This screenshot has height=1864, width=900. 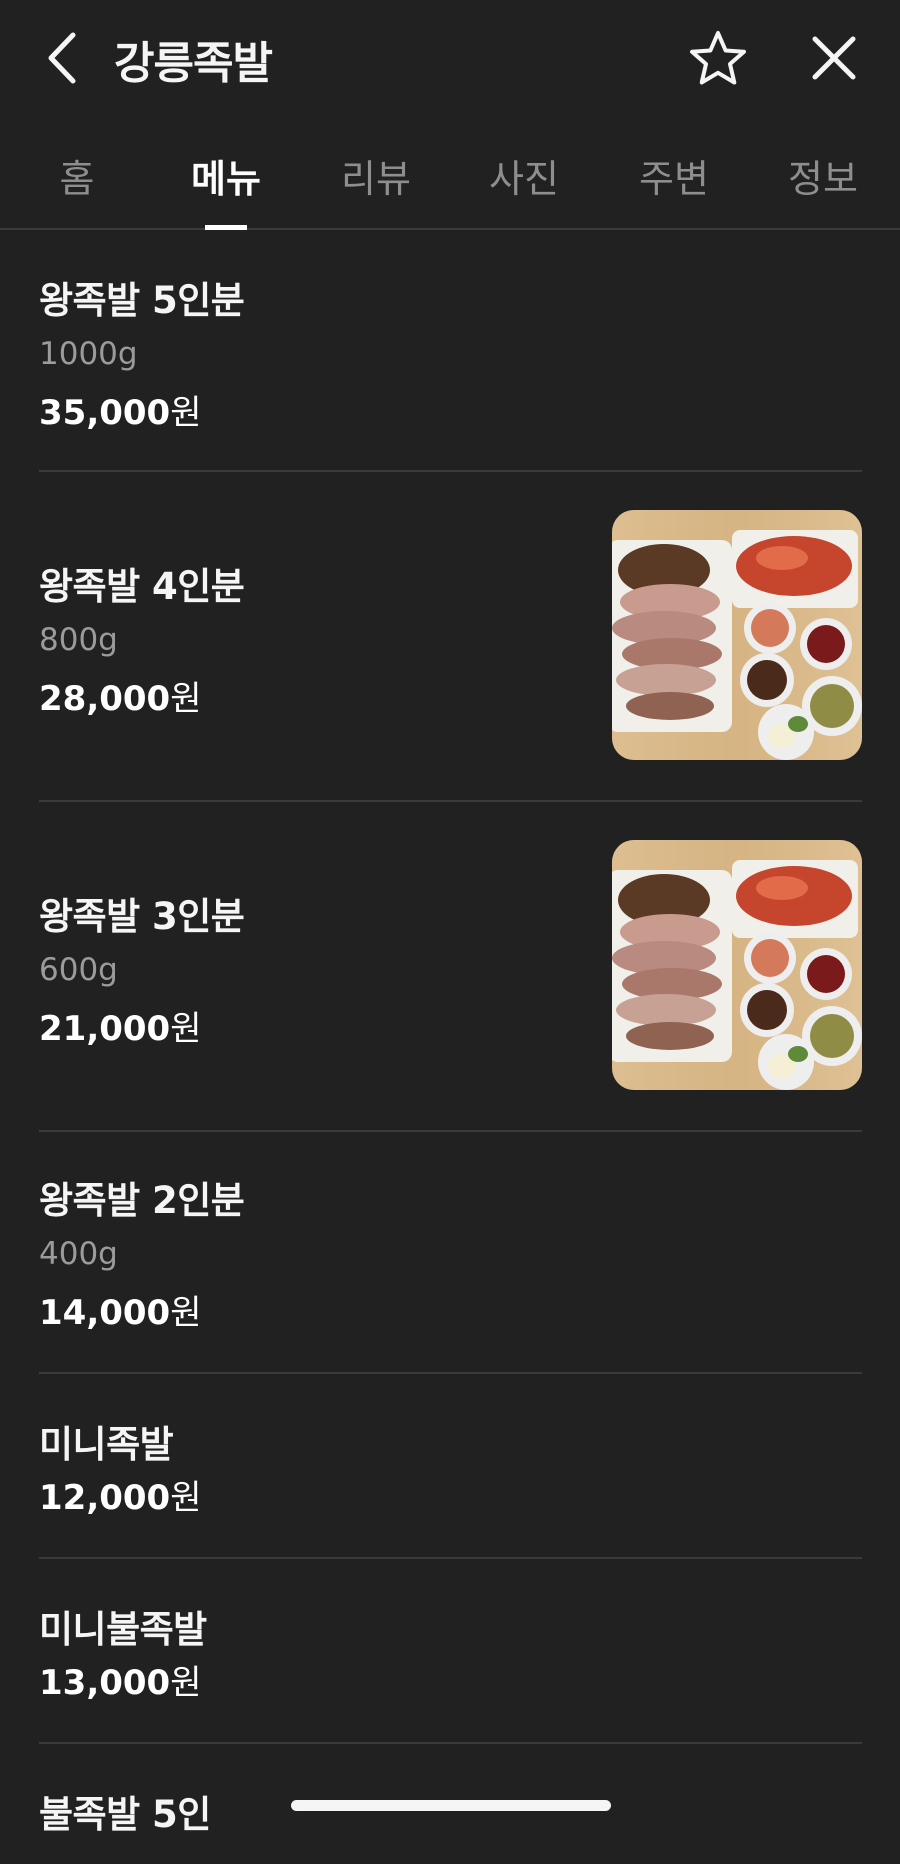 I want to click on menu-item-weight: 800g, so click(x=78, y=640).